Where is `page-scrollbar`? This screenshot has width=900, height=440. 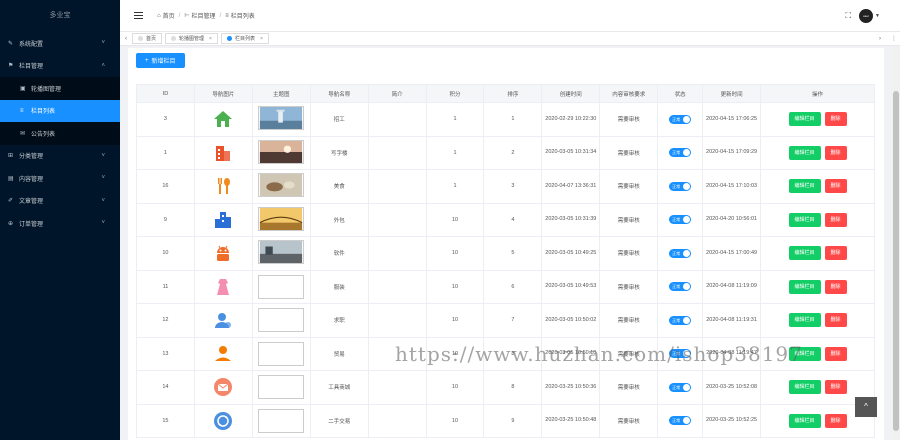 page-scrollbar is located at coordinates (896, 243).